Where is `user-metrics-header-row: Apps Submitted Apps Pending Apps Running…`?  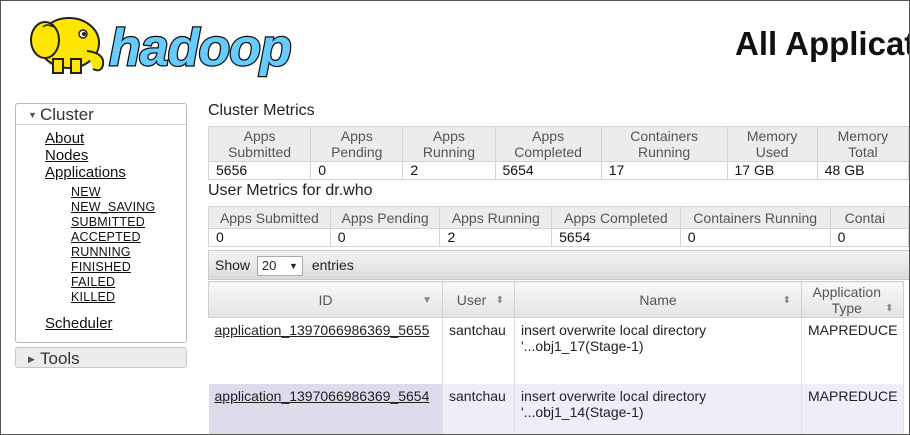 user-metrics-header-row: Apps Submitted Apps Pending Apps Running… is located at coordinates (558, 217).